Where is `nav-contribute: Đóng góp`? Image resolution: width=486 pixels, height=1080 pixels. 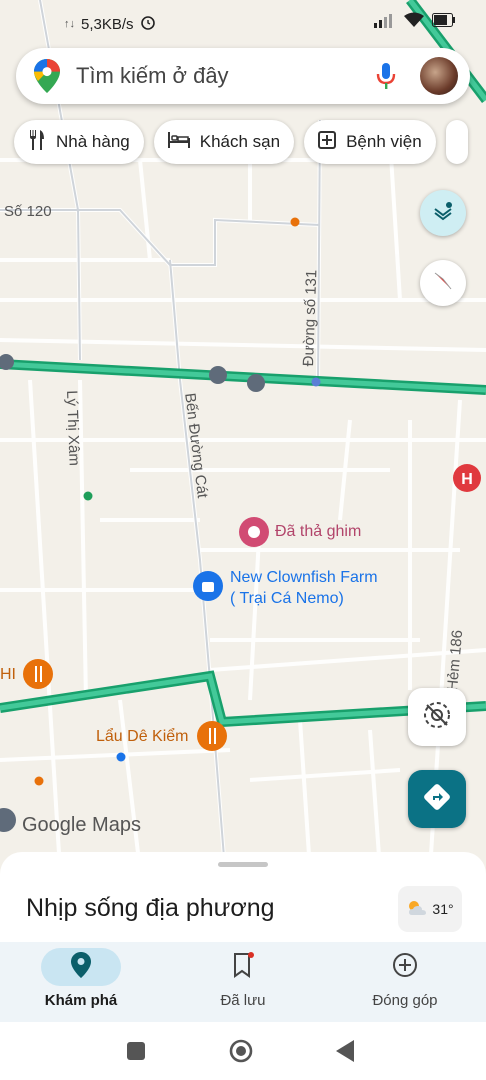 nav-contribute: Đóng góp is located at coordinates (405, 982).